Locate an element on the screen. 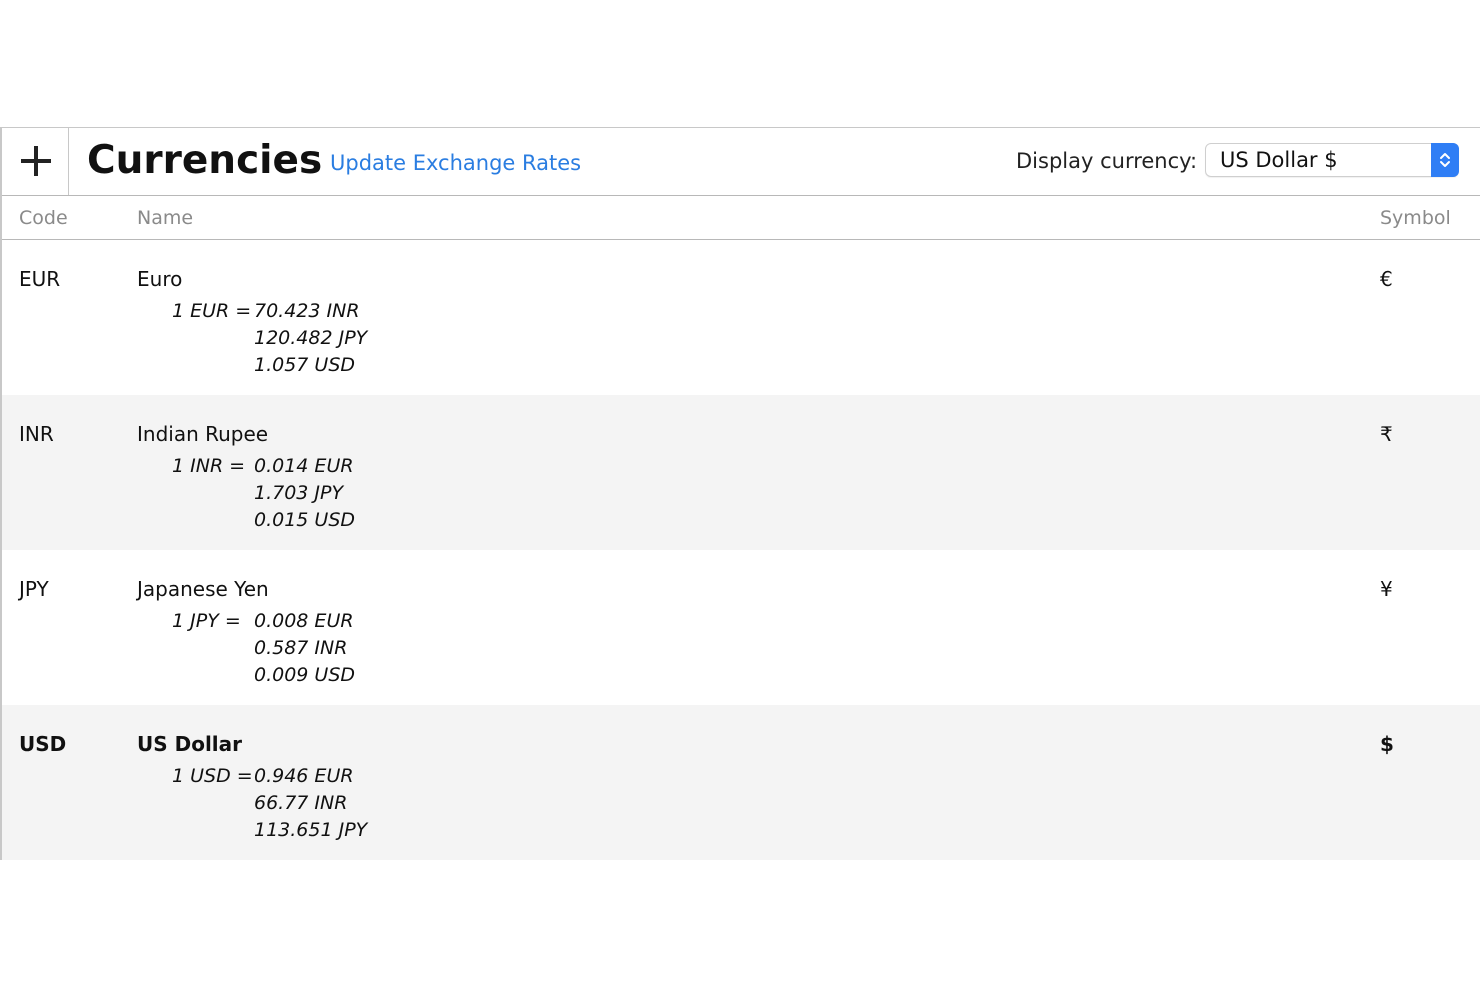 The height and width of the screenshot is (987, 1480). currency-name: US Dollar is located at coordinates (190, 744).